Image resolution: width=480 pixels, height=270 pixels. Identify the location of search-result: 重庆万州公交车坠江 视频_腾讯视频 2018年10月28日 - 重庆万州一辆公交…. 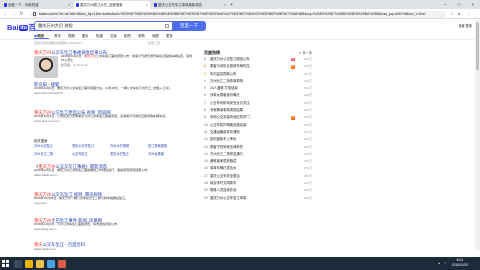
(114, 198).